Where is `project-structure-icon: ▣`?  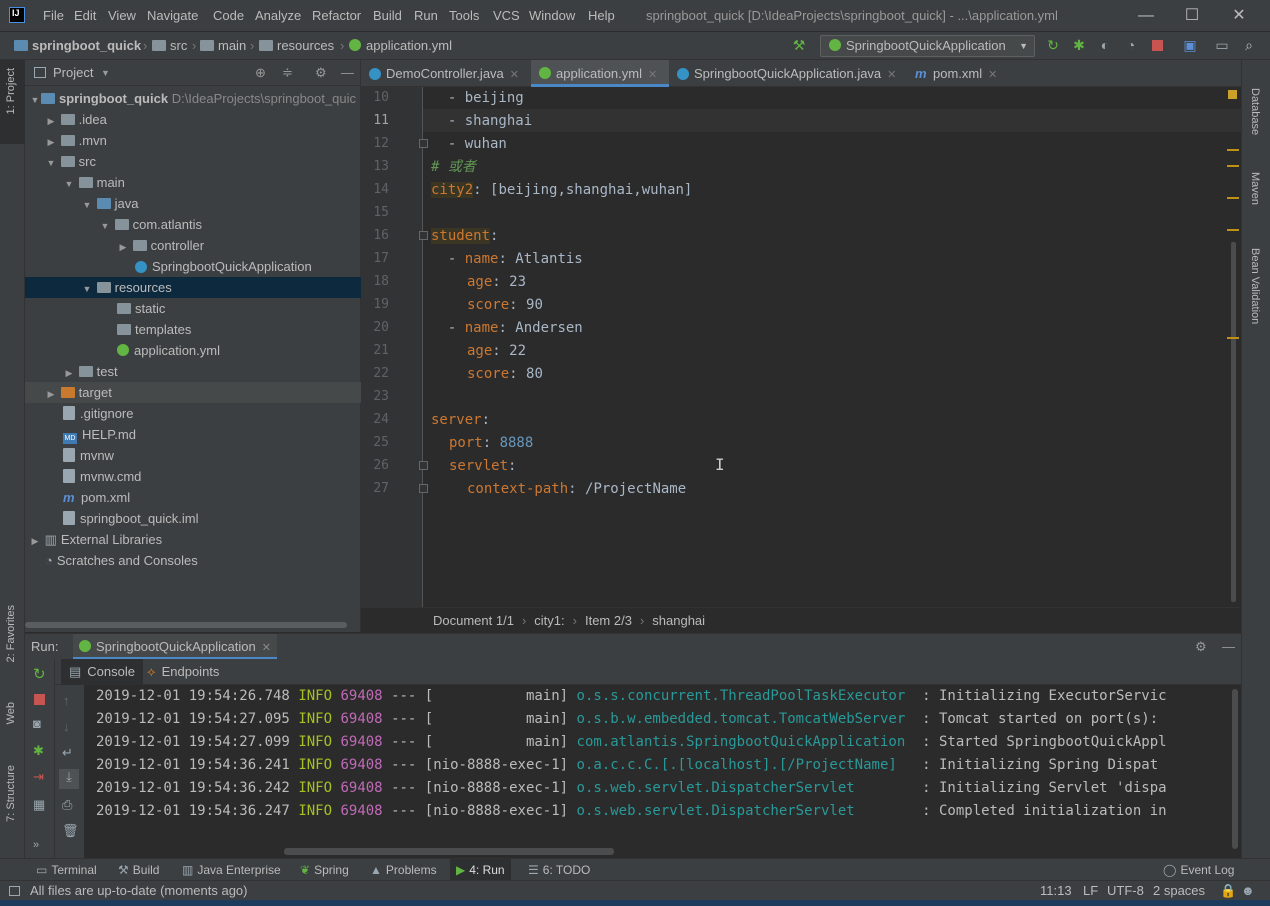
project-structure-icon: ▣ is located at coordinates (1190, 45).